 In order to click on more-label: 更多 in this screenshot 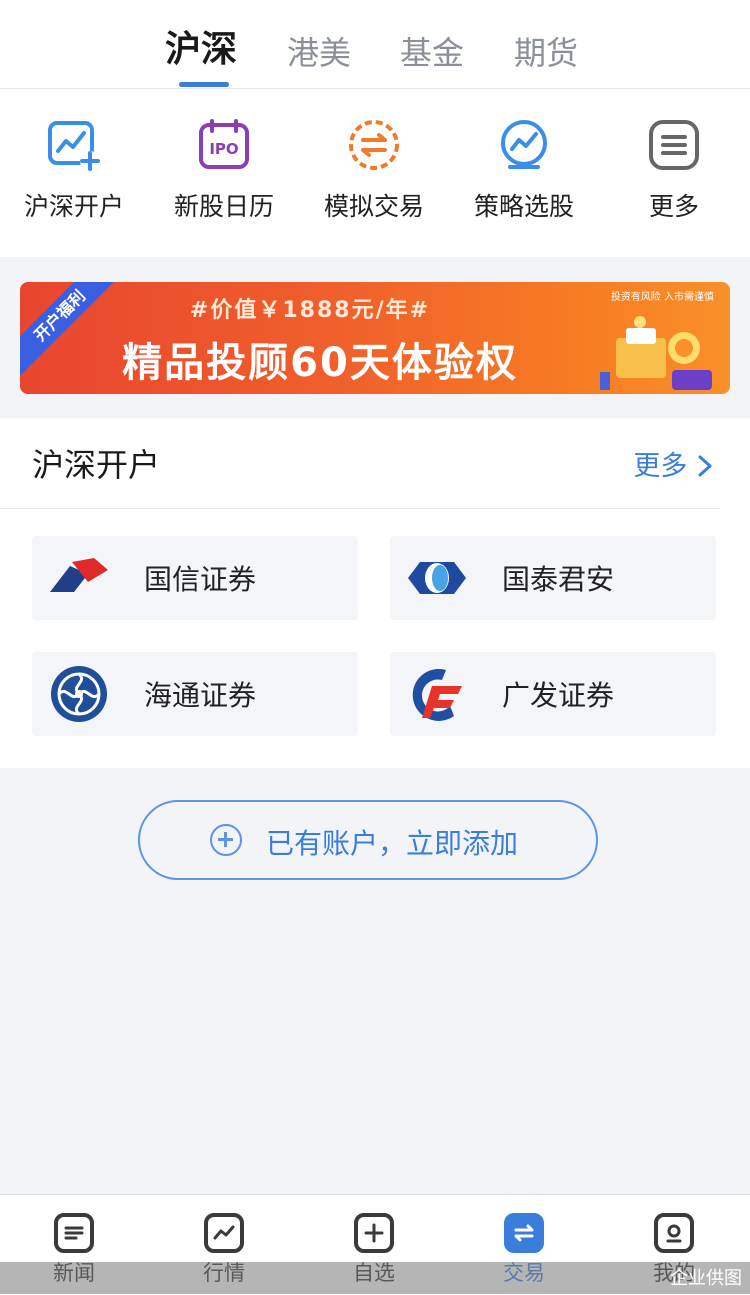, I will do `click(660, 466)`.